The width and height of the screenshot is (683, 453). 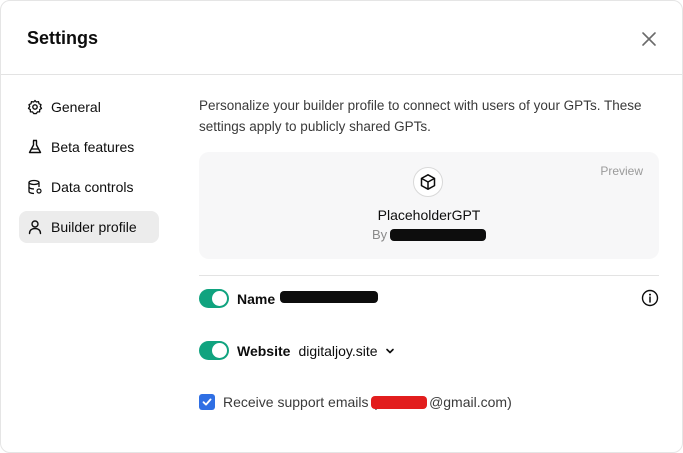 I want to click on name-row: Name, so click(x=237, y=298).